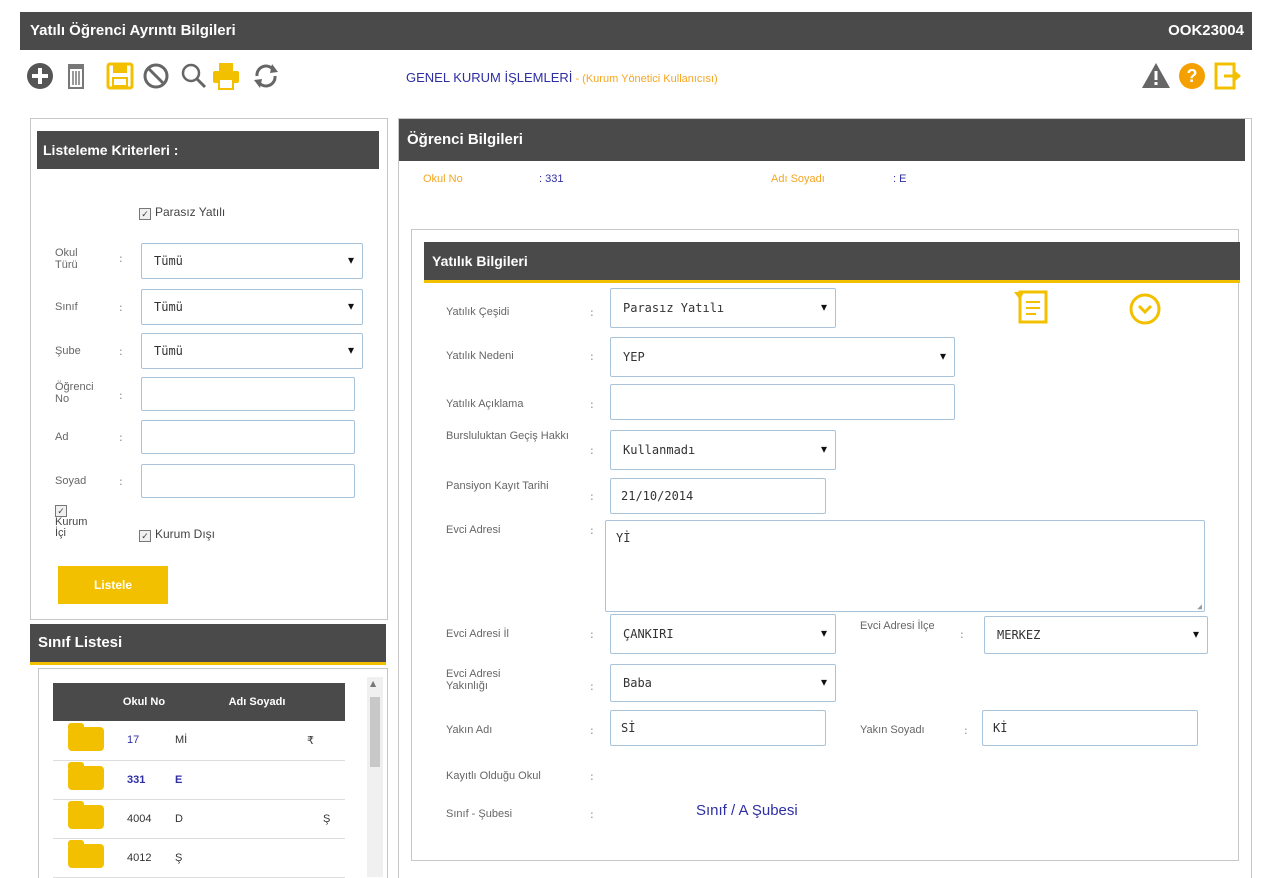  What do you see at coordinates (257, 780) in the screenshot?
I see `row-name: E` at bounding box center [257, 780].